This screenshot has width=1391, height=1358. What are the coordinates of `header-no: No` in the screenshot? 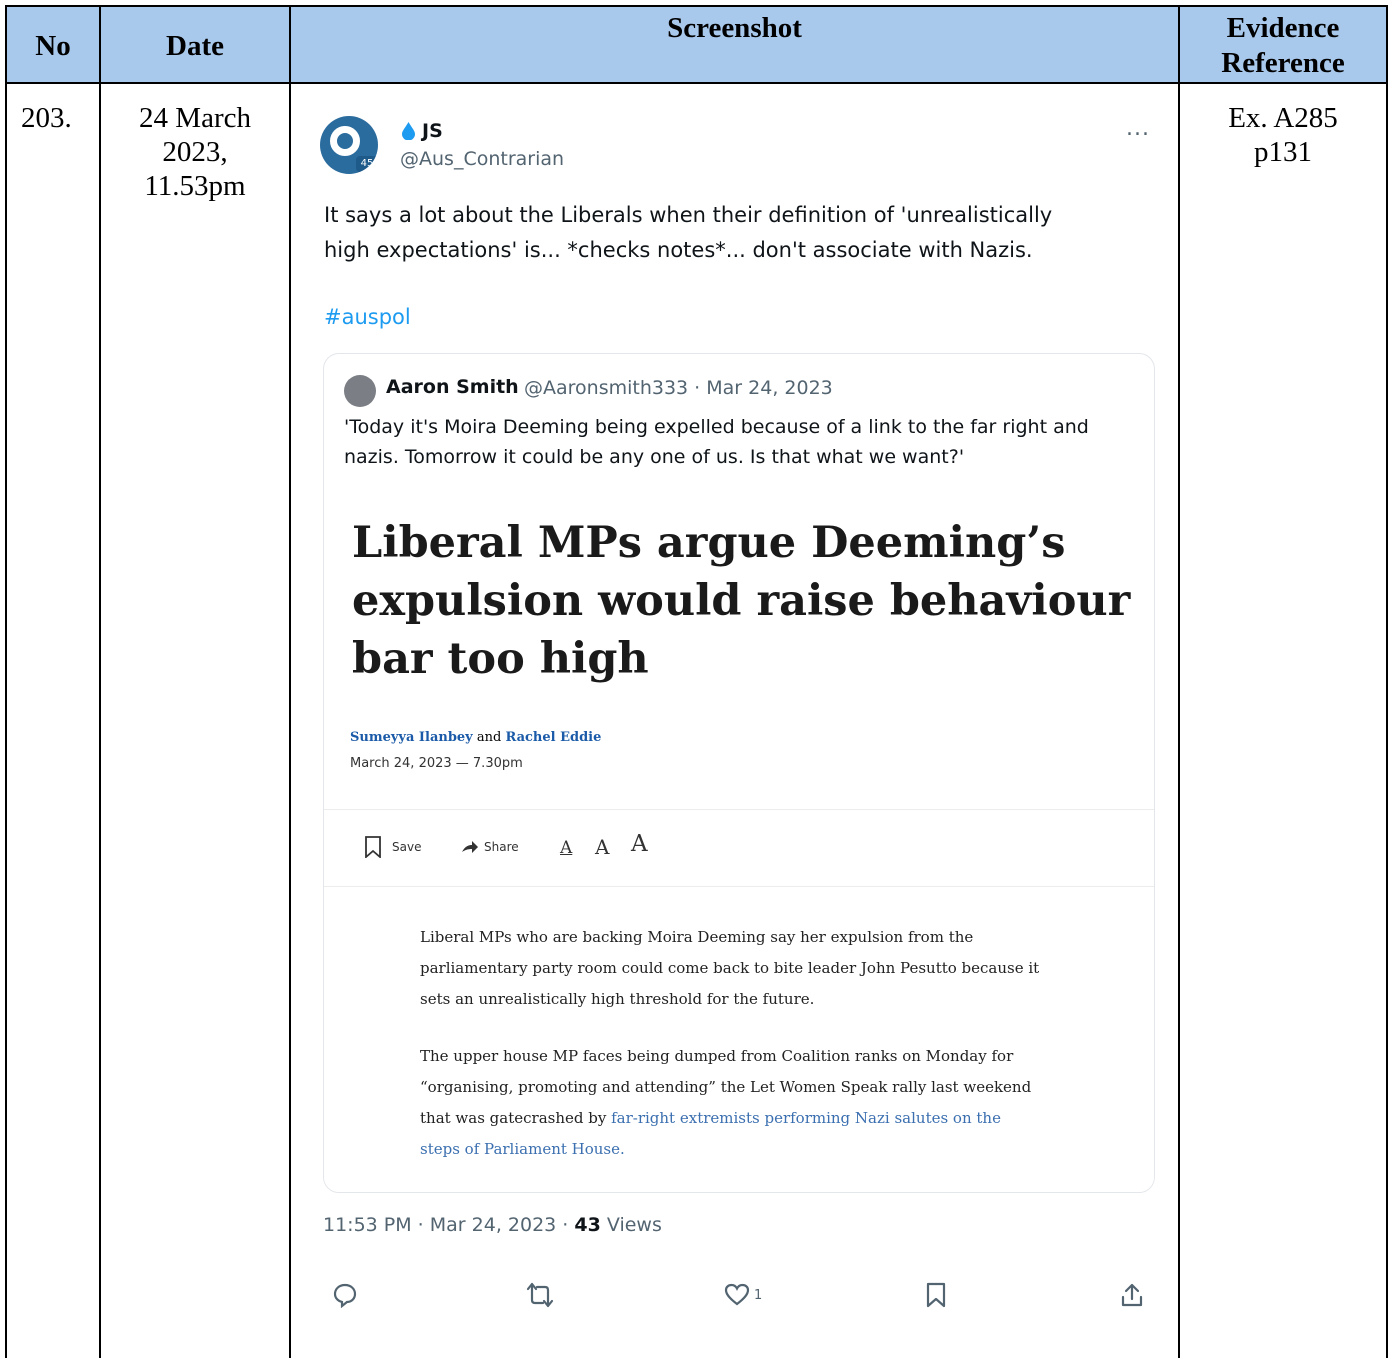 It's located at (53, 46).